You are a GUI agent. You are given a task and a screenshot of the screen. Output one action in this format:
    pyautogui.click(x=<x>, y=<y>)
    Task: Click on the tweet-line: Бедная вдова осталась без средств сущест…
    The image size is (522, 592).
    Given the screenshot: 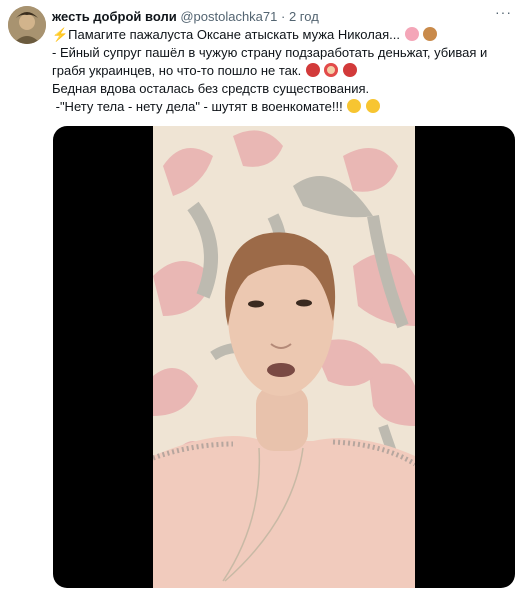 What is the action you would take?
    pyautogui.click(x=211, y=88)
    